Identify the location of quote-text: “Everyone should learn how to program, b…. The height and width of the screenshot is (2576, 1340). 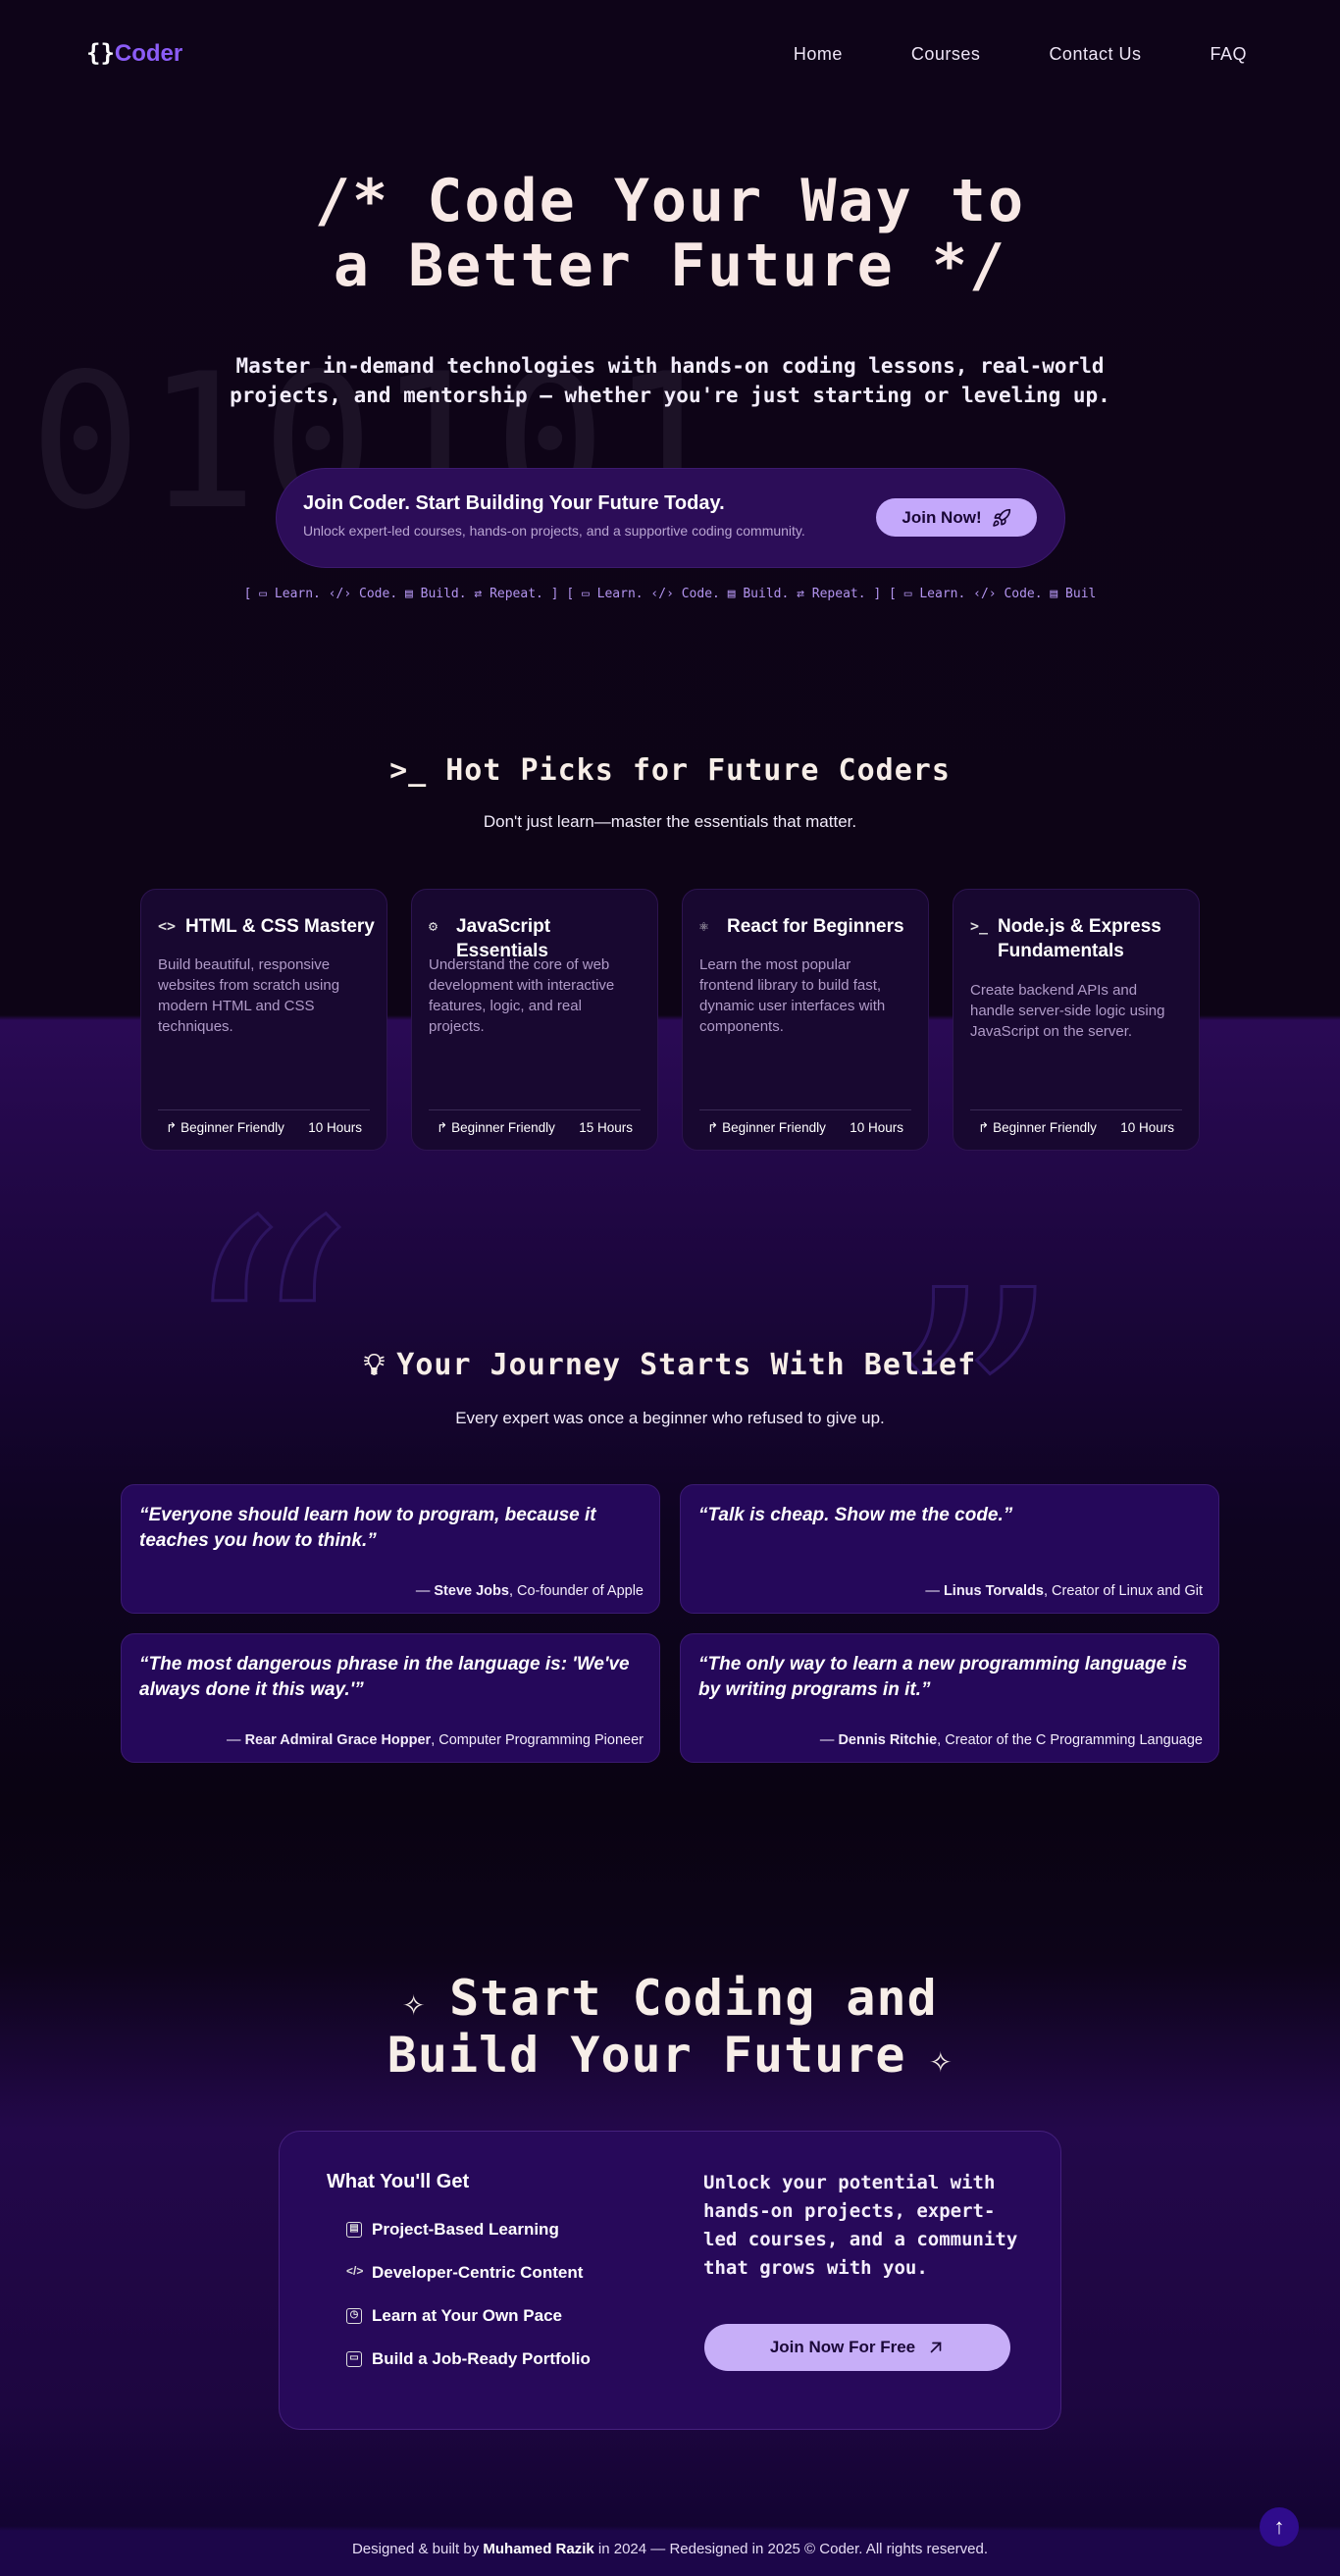
(367, 1528).